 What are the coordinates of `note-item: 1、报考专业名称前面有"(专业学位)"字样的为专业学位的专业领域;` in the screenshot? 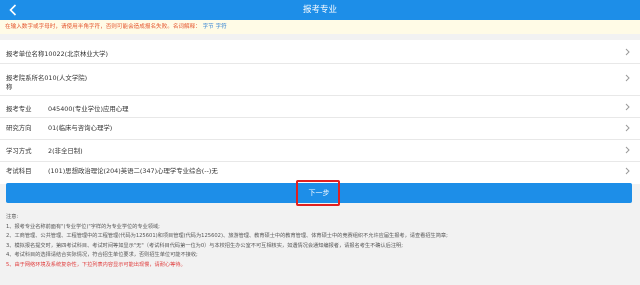 It's located at (83, 226).